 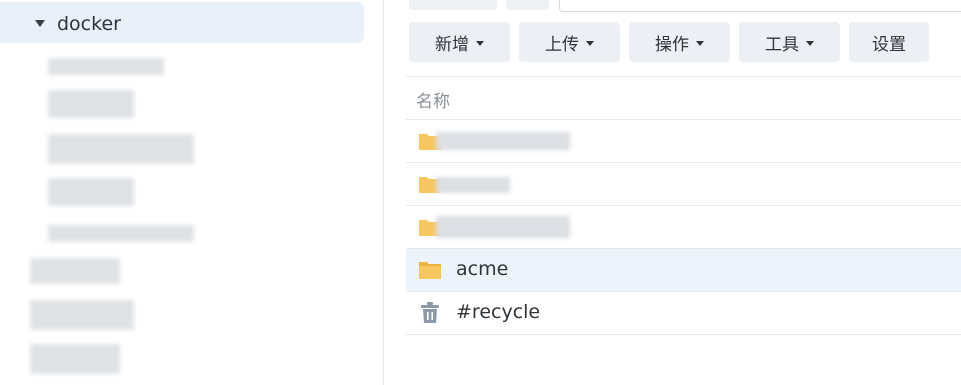 I want to click on upload-button: 上传, so click(x=569, y=42).